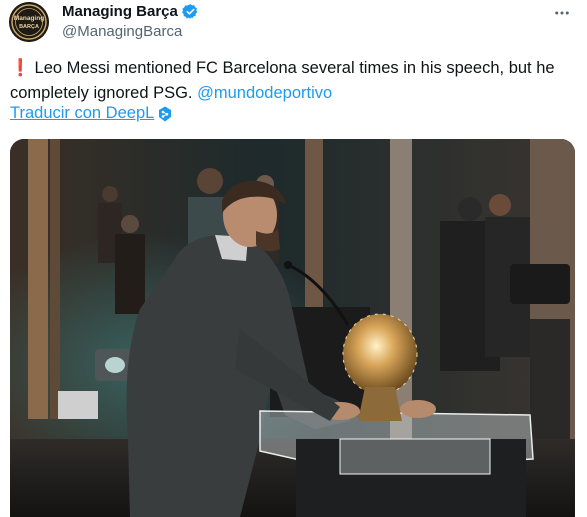 The height and width of the screenshot is (517, 587). I want to click on display-name: Managing Barça, so click(120, 11).